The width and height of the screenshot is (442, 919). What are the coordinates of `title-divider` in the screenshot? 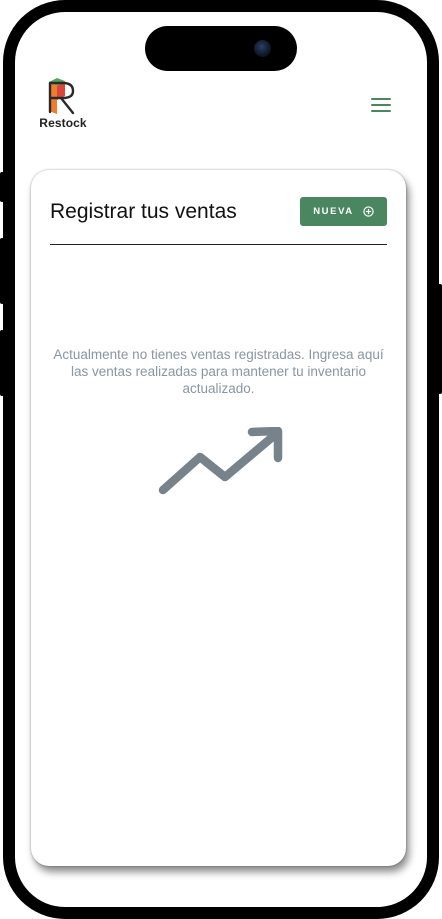 It's located at (218, 244).